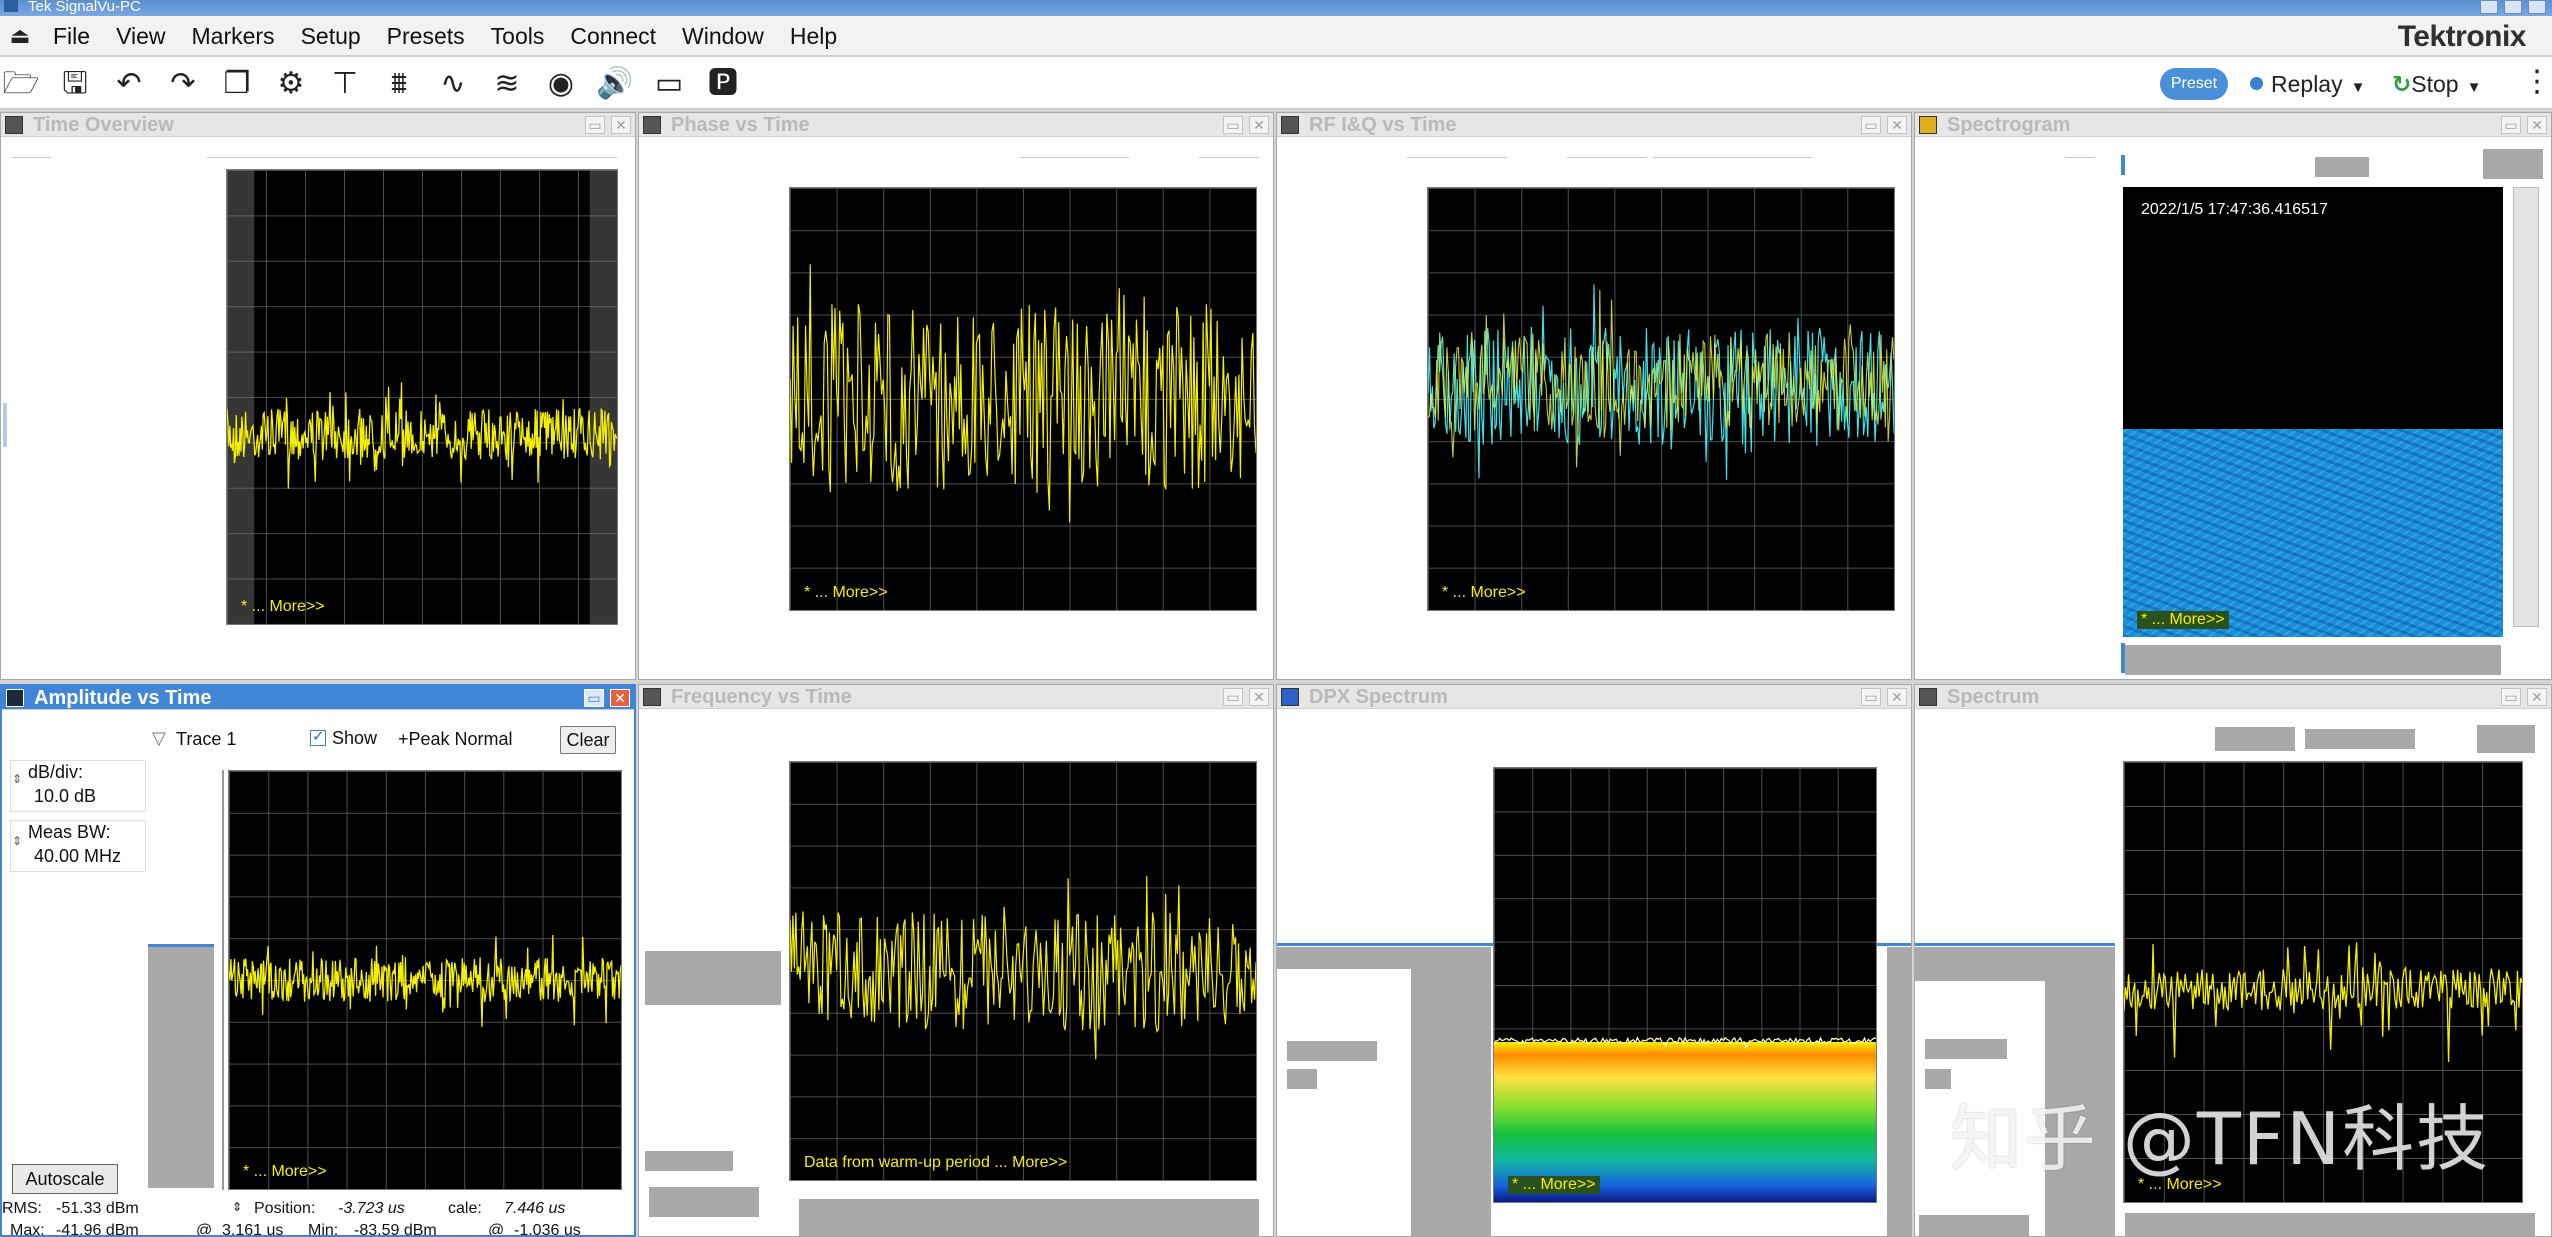 Image resolution: width=2552 pixels, height=1237 pixels. What do you see at coordinates (77, 856) in the screenshot?
I see `meas-bw-value: 40.00 MHz` at bounding box center [77, 856].